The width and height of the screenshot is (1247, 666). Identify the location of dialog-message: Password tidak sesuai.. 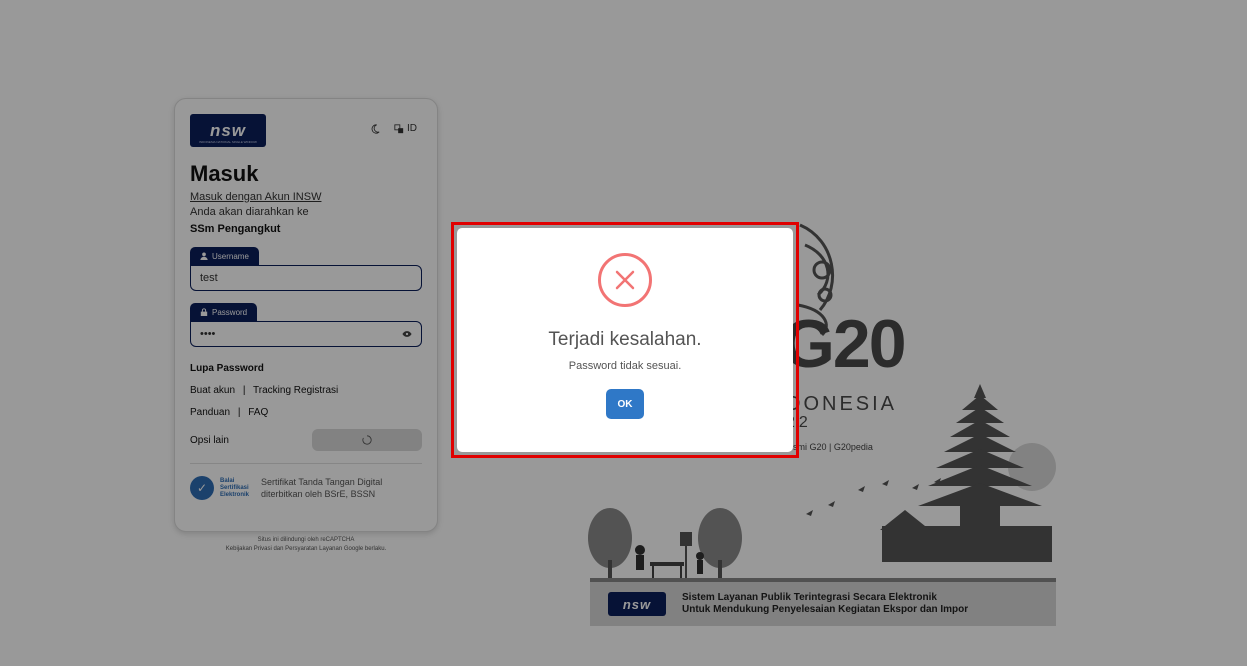
(625, 366).